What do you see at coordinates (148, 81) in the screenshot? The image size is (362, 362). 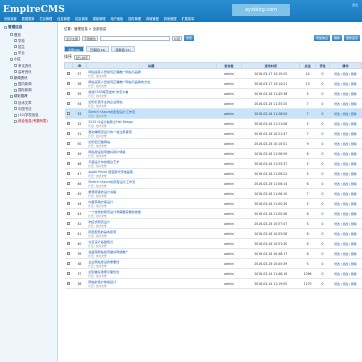 I see `row-title-link: 网站运营人员如何正确推广网站与品牌的方法` at bounding box center [148, 81].